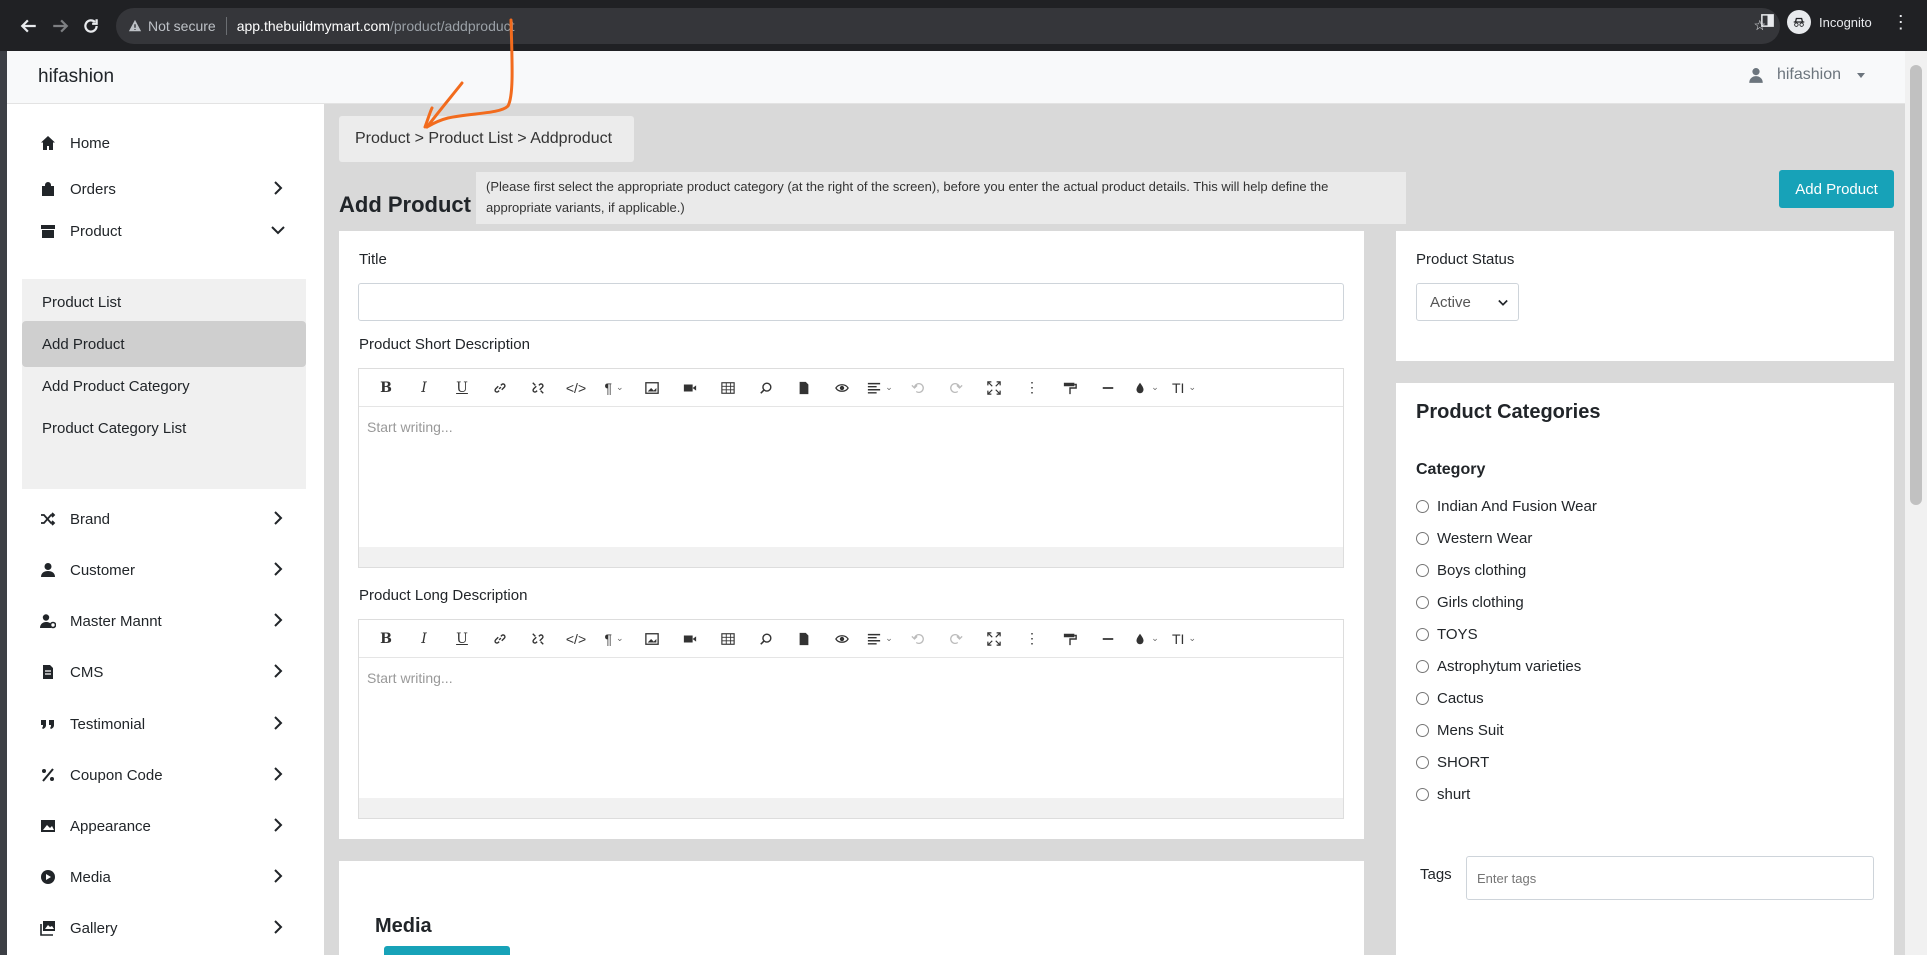  What do you see at coordinates (1916, 285) in the screenshot?
I see `scrollbar-thumb` at bounding box center [1916, 285].